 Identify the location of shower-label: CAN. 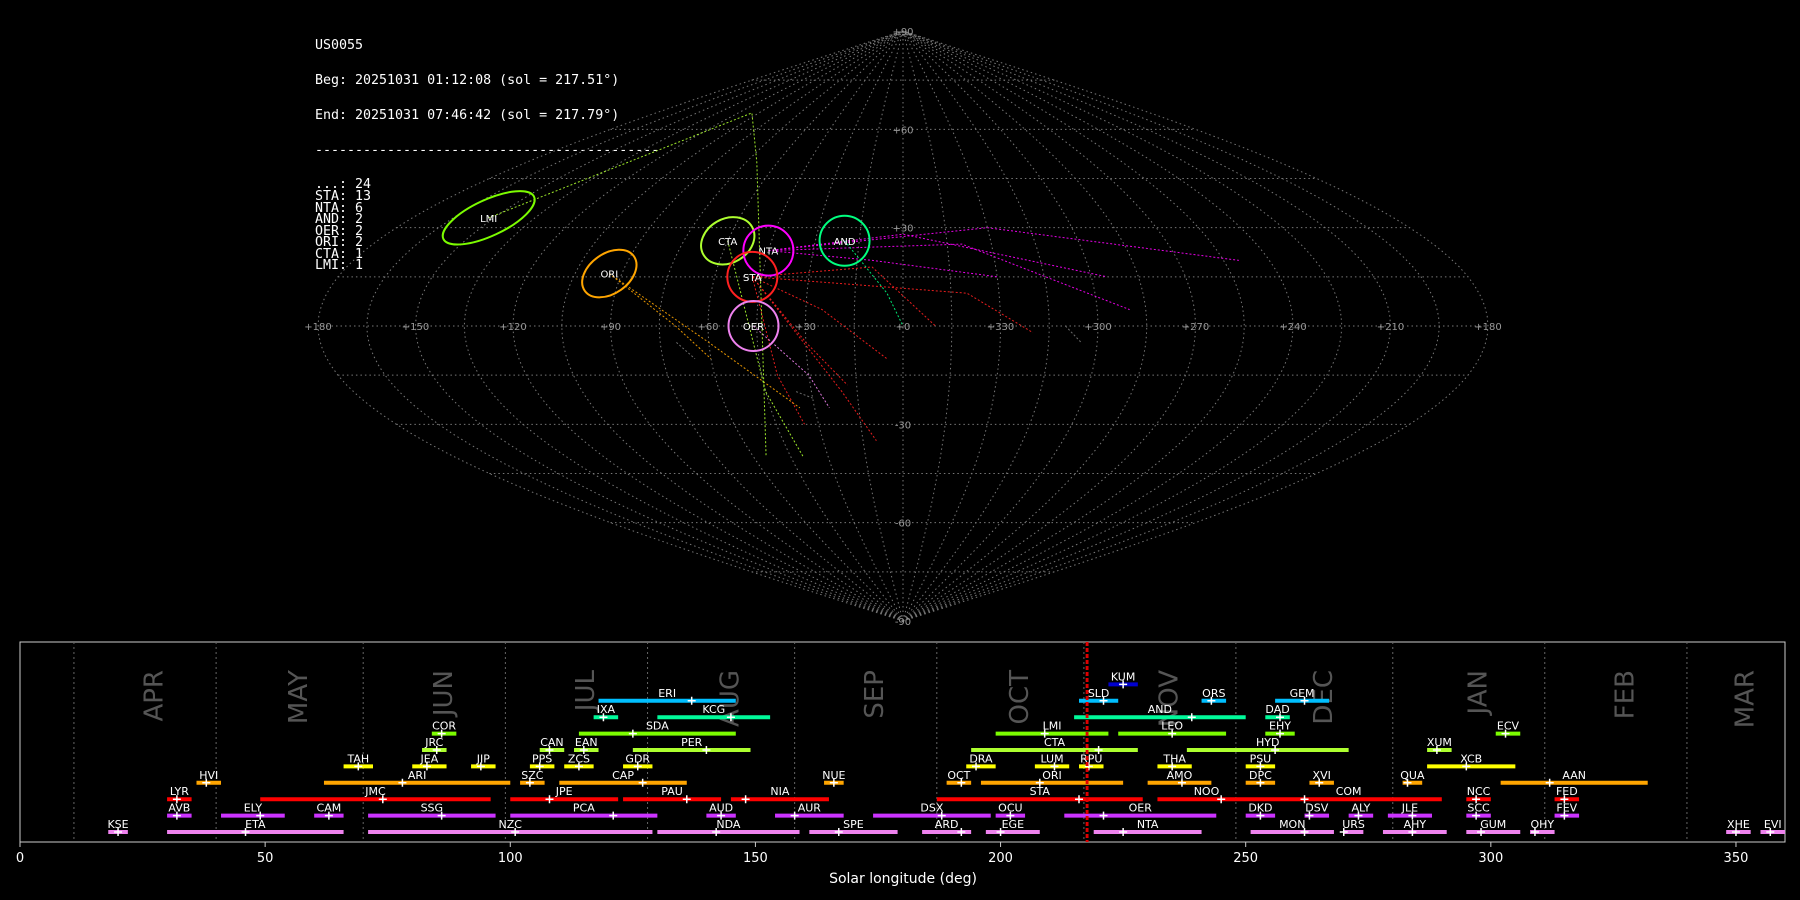
(551, 742).